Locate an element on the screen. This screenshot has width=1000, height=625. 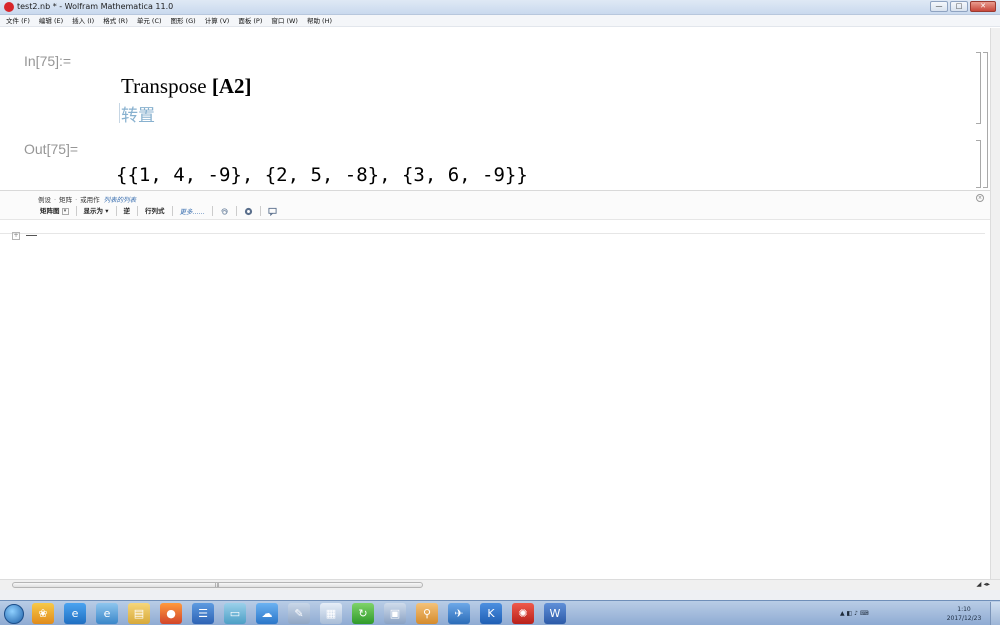
menu-edit: 编辑 (E) is located at coordinates (51, 20).